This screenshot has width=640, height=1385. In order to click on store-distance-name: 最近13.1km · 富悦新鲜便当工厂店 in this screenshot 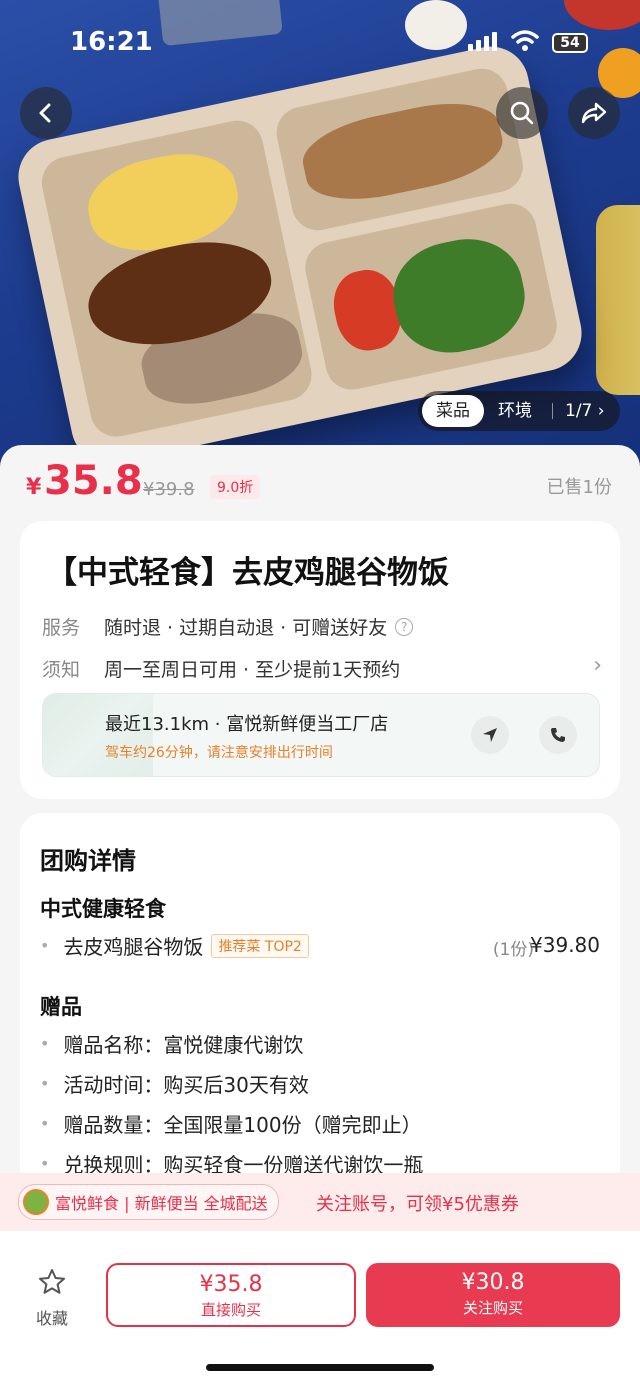, I will do `click(247, 724)`.